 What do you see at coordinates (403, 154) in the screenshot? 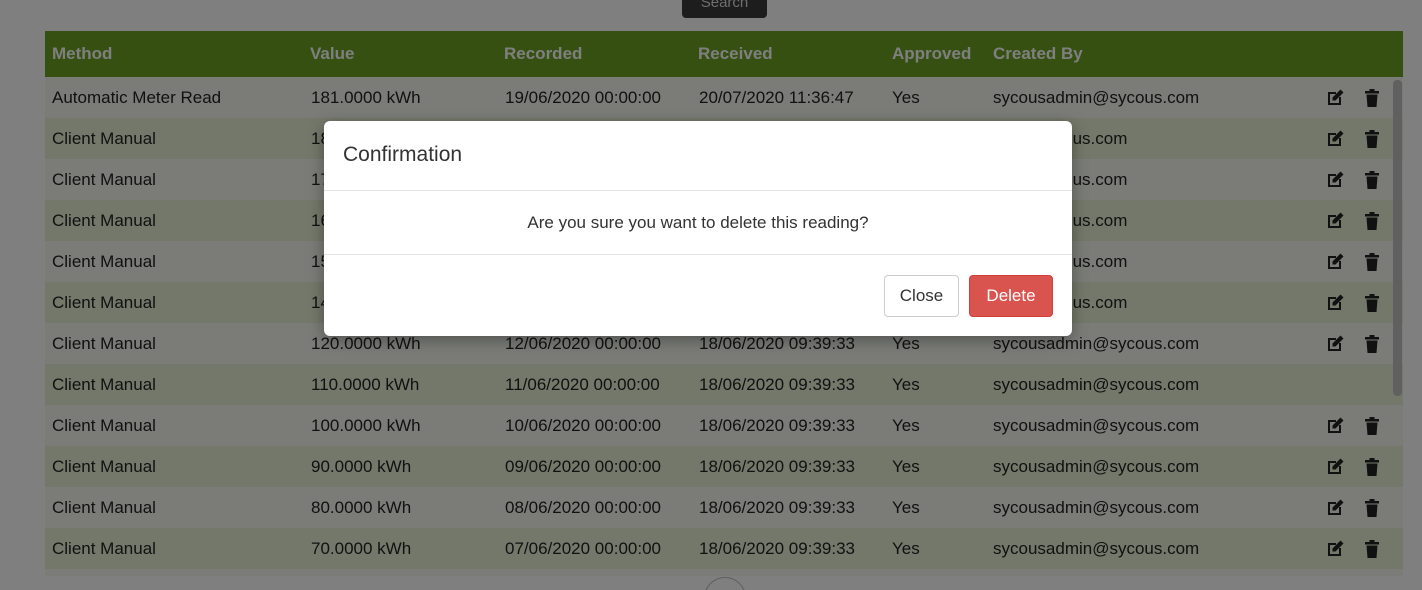
I see `dialog-title: Confirmation` at bounding box center [403, 154].